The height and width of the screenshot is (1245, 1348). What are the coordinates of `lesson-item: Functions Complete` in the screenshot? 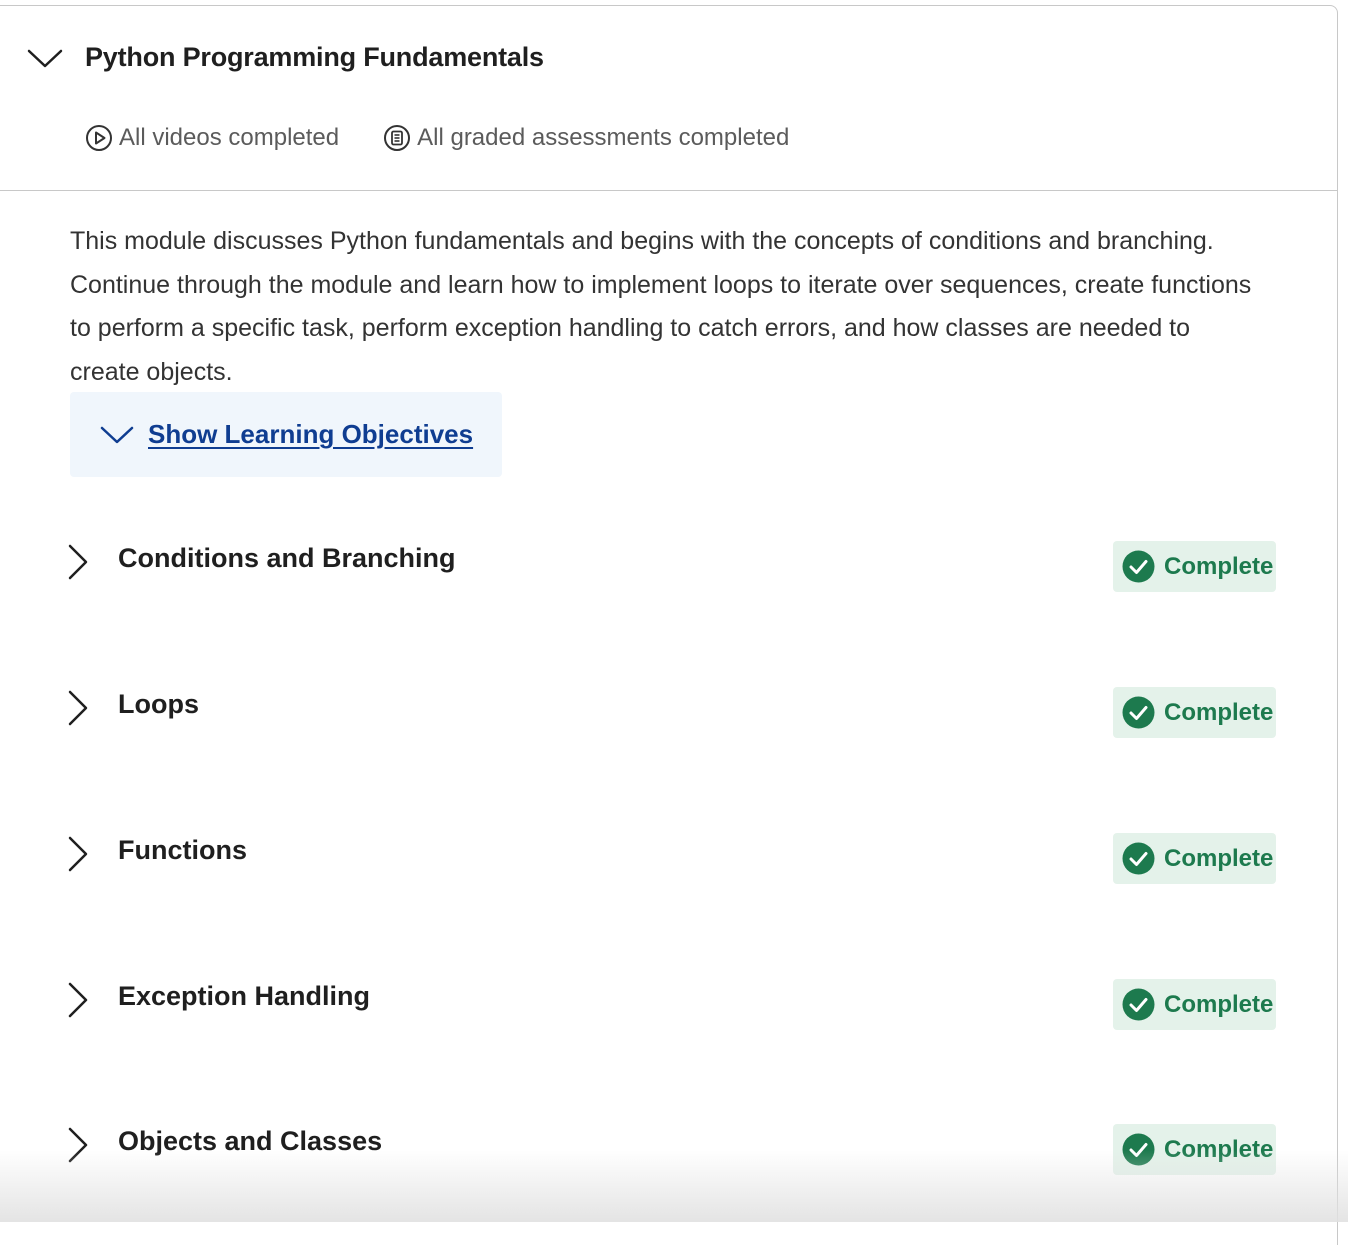 It's located at (669, 863).